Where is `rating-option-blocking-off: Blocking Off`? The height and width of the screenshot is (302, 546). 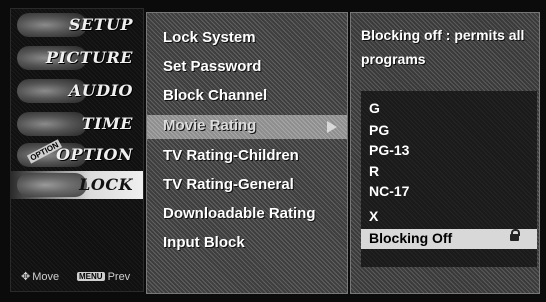
rating-option-blocking-off: Blocking Off is located at coordinates (449, 239).